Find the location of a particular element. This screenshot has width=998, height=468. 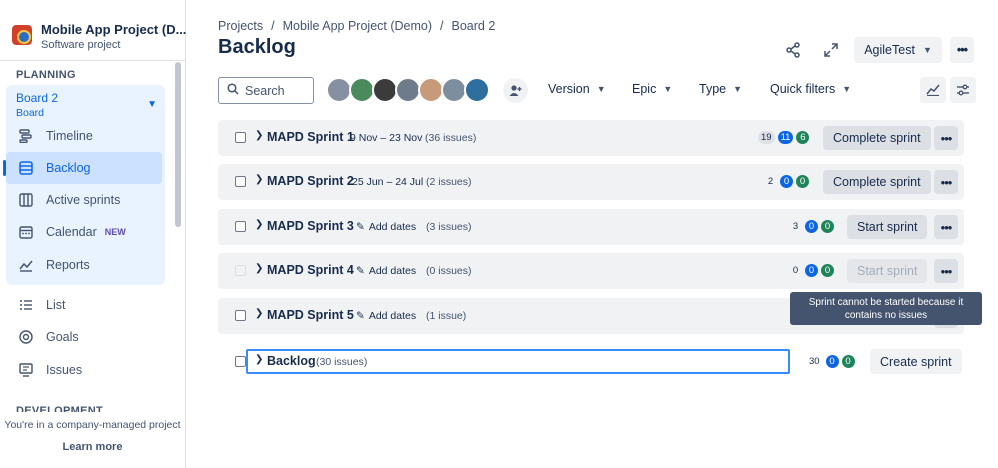

sprint-dates: 25 Jun – 24 Jul is located at coordinates (388, 182).